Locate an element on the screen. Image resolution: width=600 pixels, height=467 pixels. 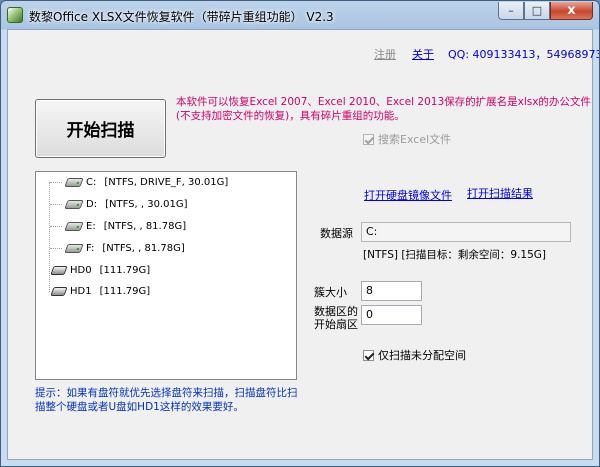
unallocated-only-option: 仅扫描未分配空间 is located at coordinates (414, 355).